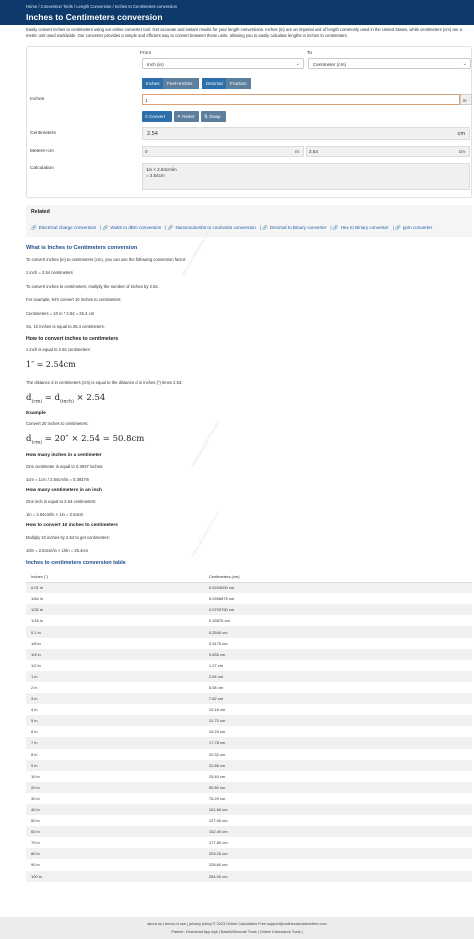 This screenshot has height=939, width=474. What do you see at coordinates (115, 654) in the screenshot?
I see `table-cell-inches: 1/4 in` at bounding box center [115, 654].